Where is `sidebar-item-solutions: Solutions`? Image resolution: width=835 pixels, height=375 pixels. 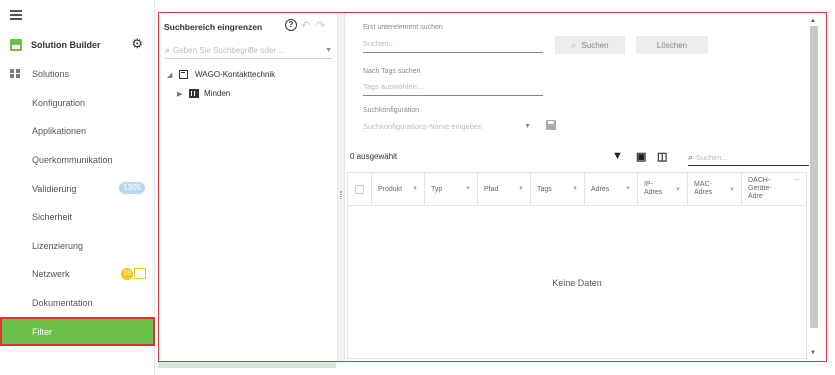
sidebar-item-solutions: Solutions is located at coordinates (77, 74).